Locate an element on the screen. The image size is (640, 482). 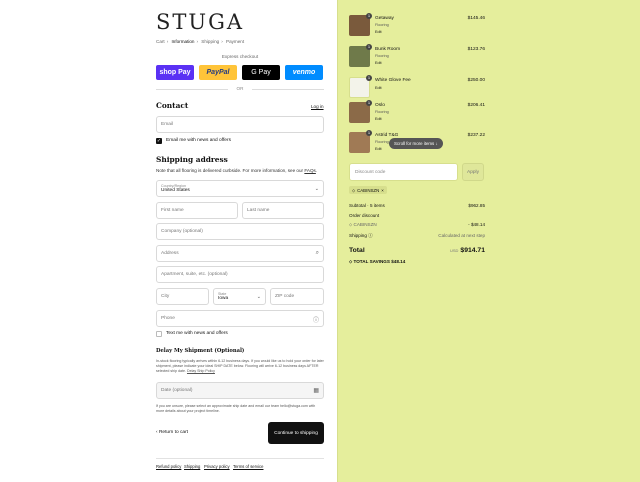
paypal-button: PayPal is located at coordinates (218, 72).